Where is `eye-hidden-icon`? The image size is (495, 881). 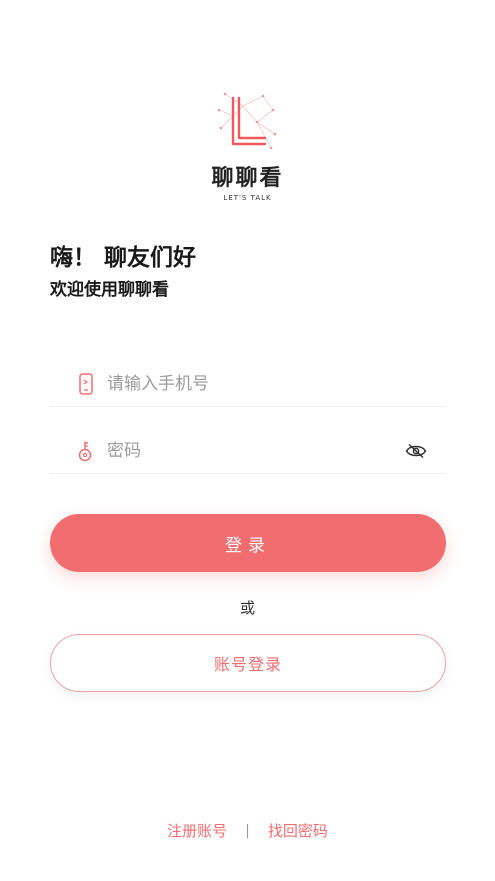
eye-hidden-icon is located at coordinates (416, 451).